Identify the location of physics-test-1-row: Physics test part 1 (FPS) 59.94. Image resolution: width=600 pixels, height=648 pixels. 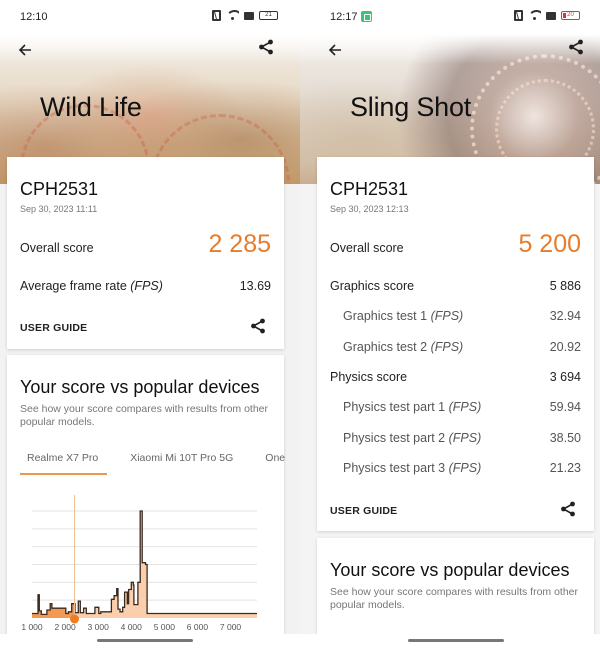
(462, 407).